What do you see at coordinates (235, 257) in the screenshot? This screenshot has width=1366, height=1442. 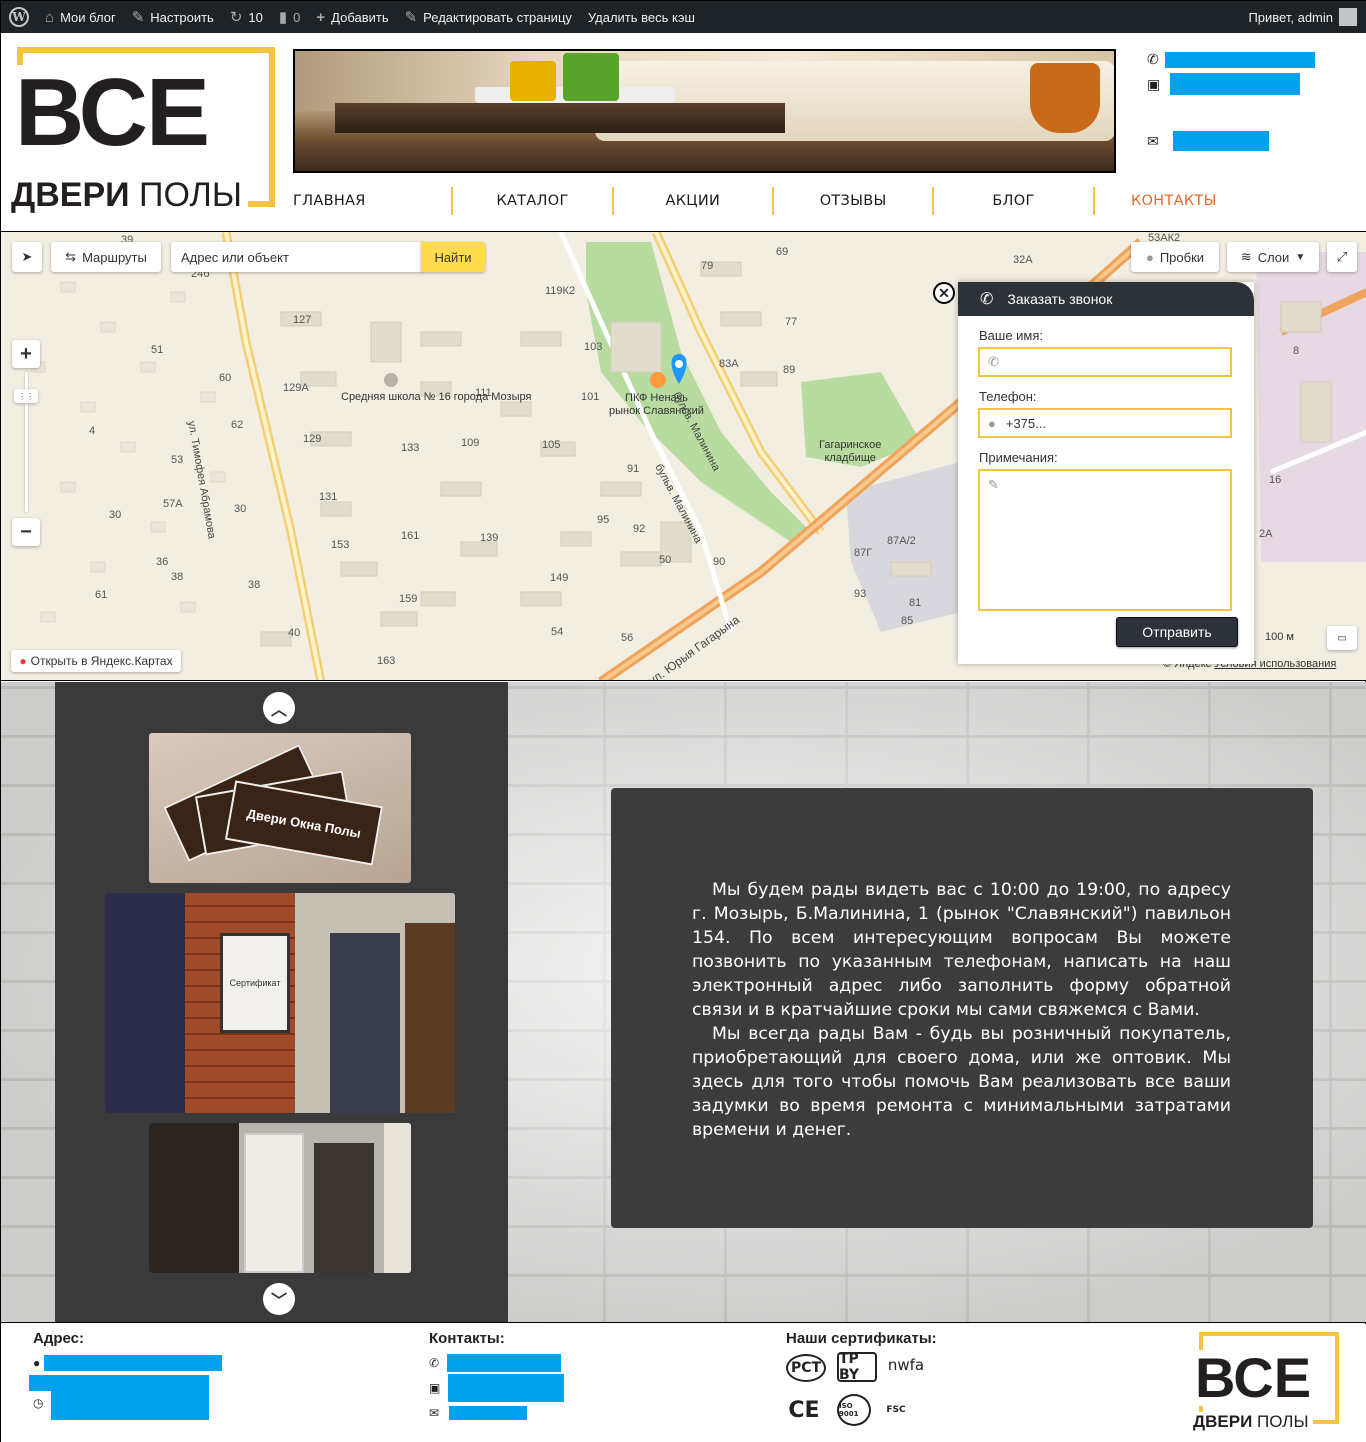 I see `map-search-placeholder: Адрес или объект` at bounding box center [235, 257].